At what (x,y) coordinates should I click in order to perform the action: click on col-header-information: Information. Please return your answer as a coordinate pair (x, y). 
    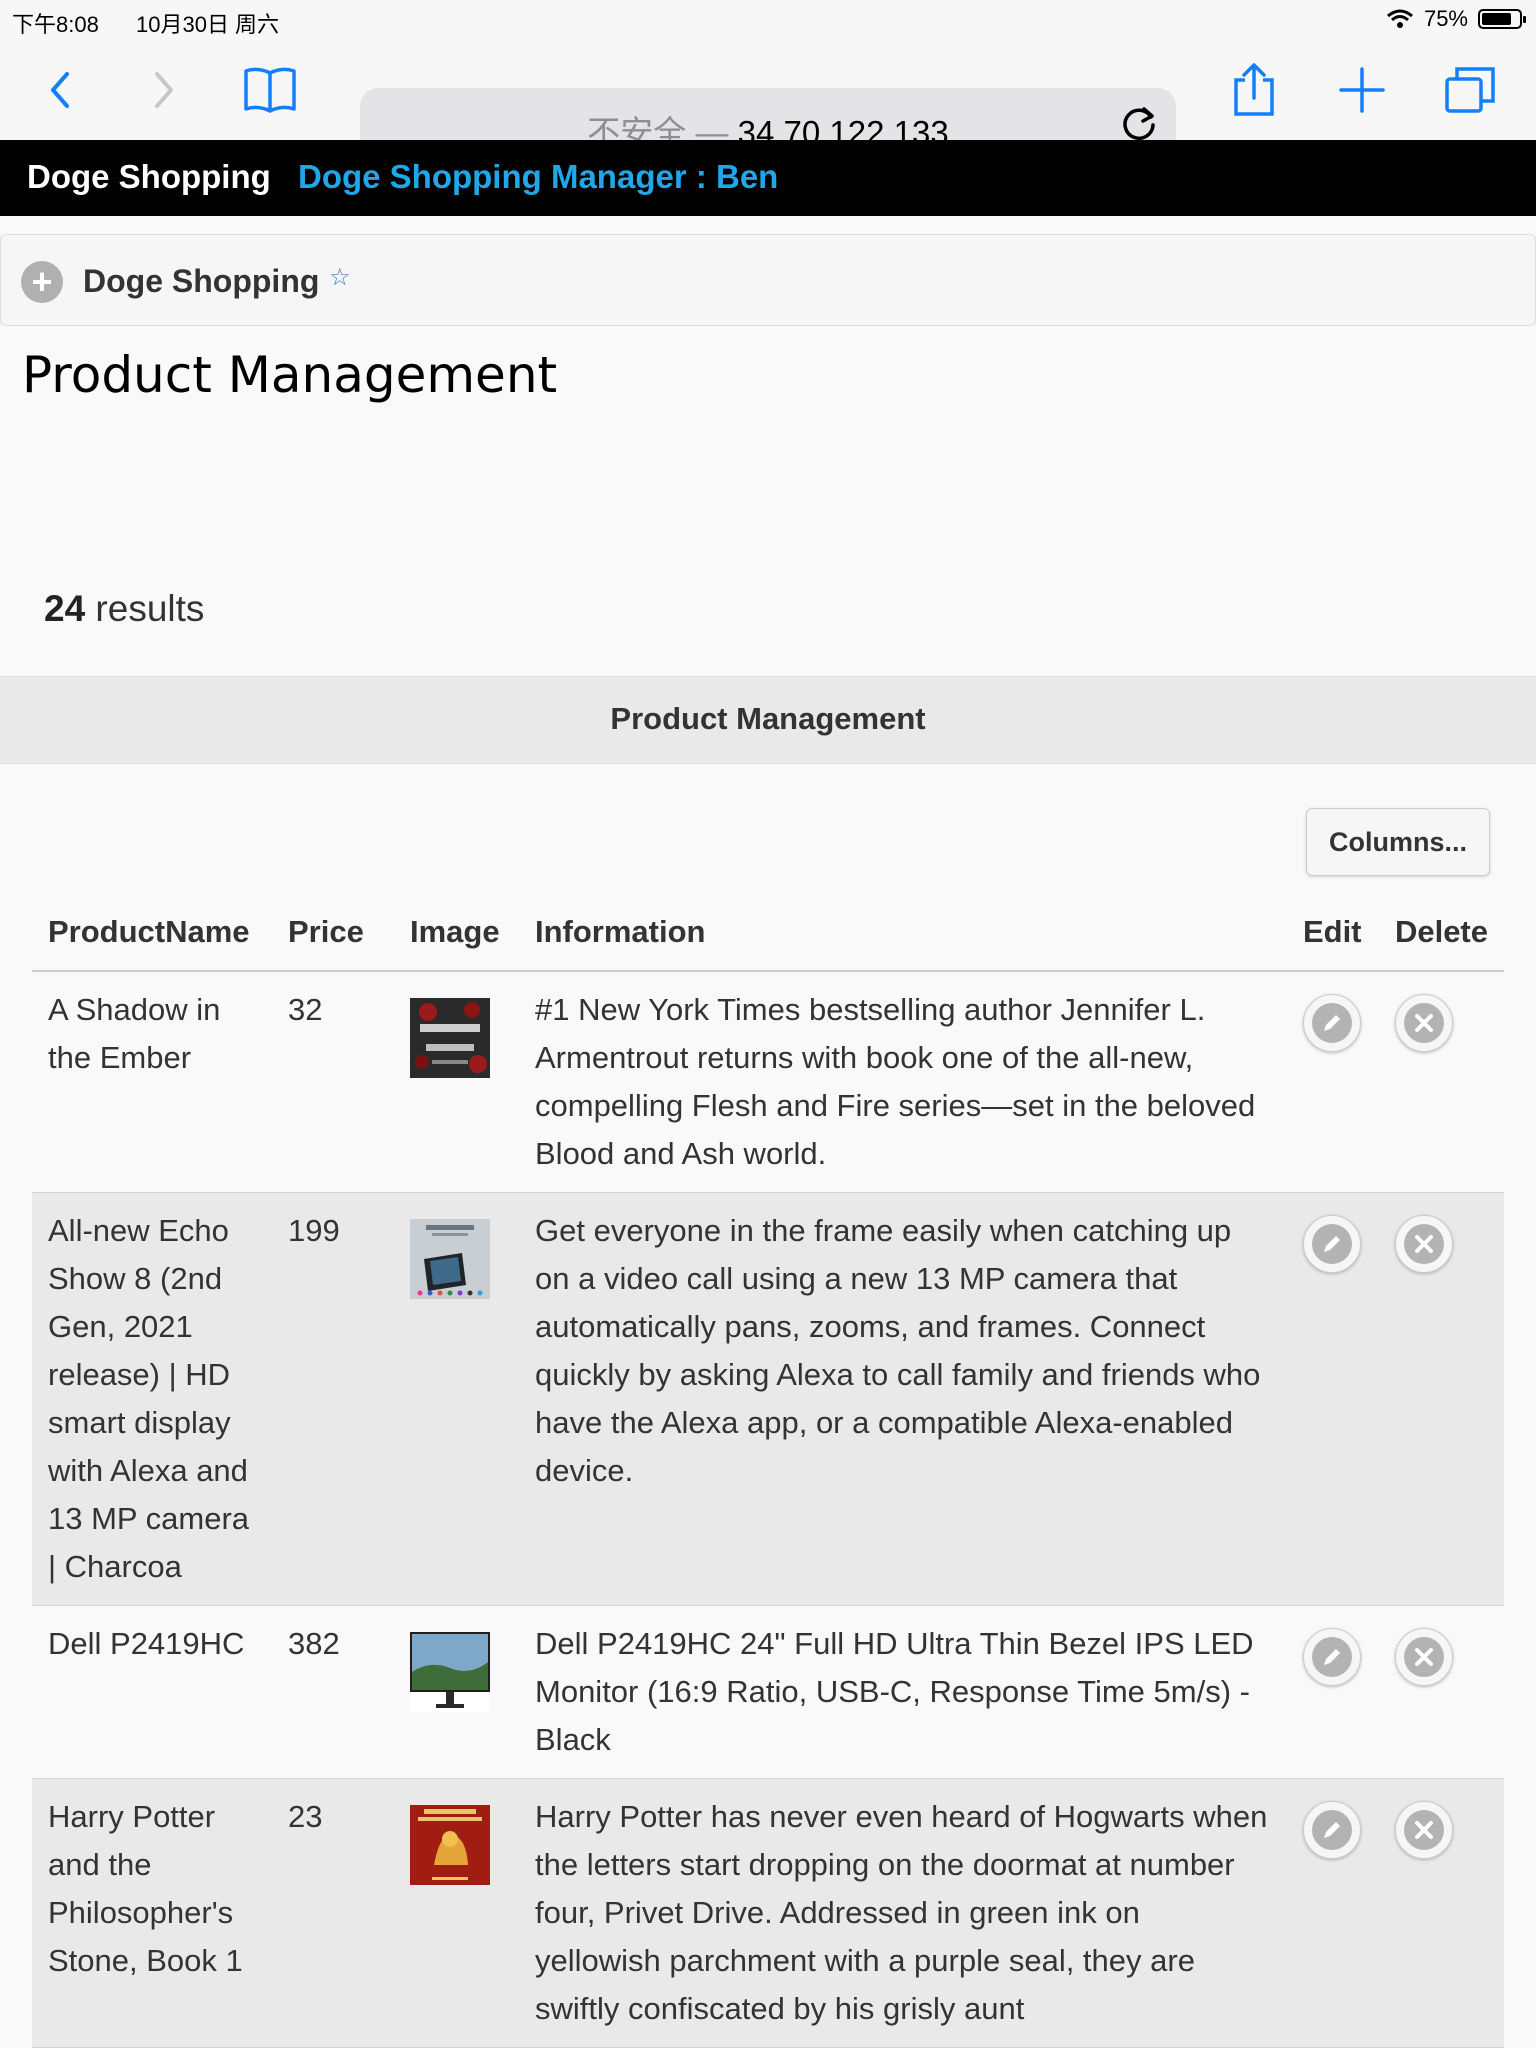
    Looking at the image, I should click on (903, 936).